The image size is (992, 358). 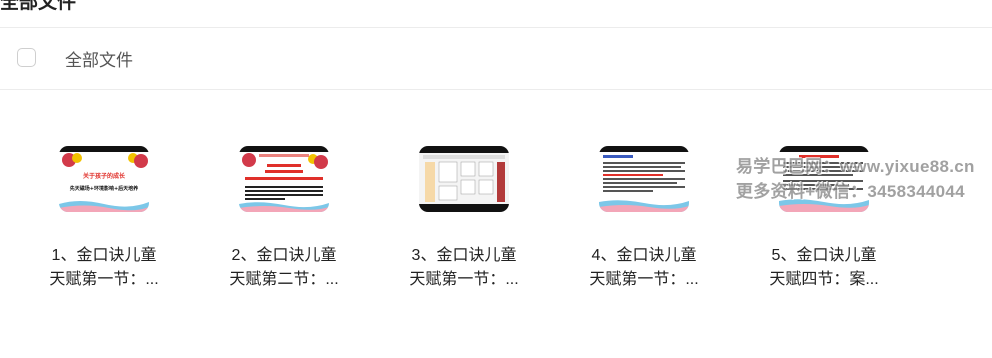 What do you see at coordinates (824, 255) in the screenshot?
I see `file-name-line-1: 5、金口诀儿童` at bounding box center [824, 255].